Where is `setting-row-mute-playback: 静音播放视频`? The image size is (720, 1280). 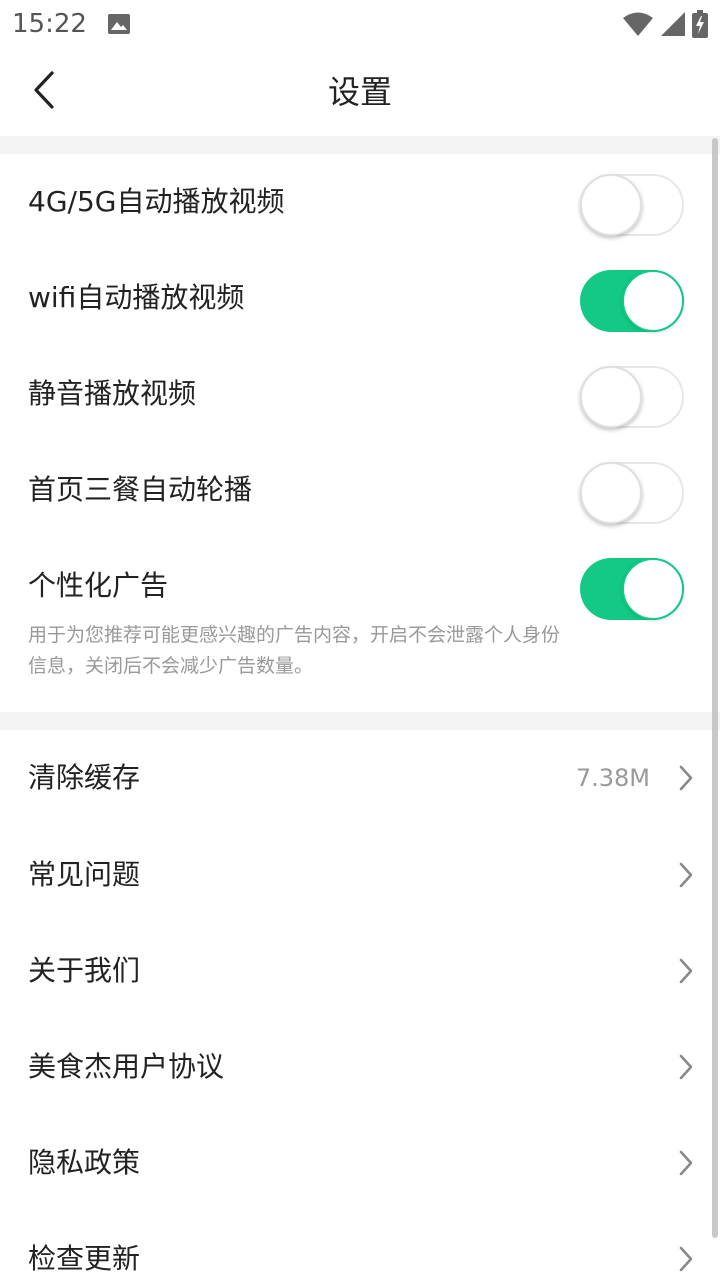
setting-row-mute-playback: 静音播放视频 is located at coordinates (356, 394).